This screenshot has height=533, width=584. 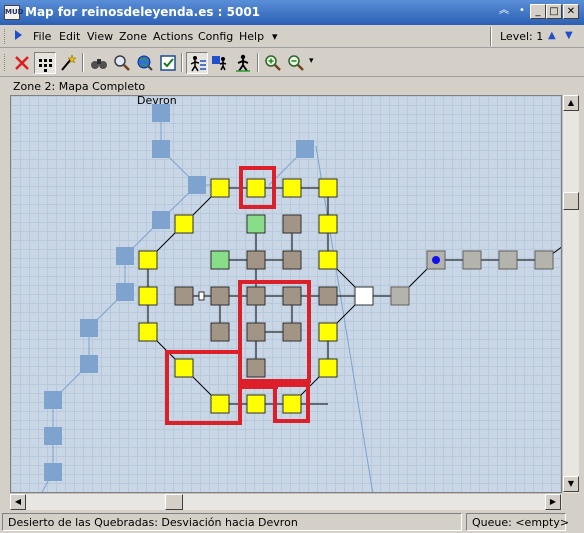 I want to click on grid-dots-icon, so click(x=45, y=63).